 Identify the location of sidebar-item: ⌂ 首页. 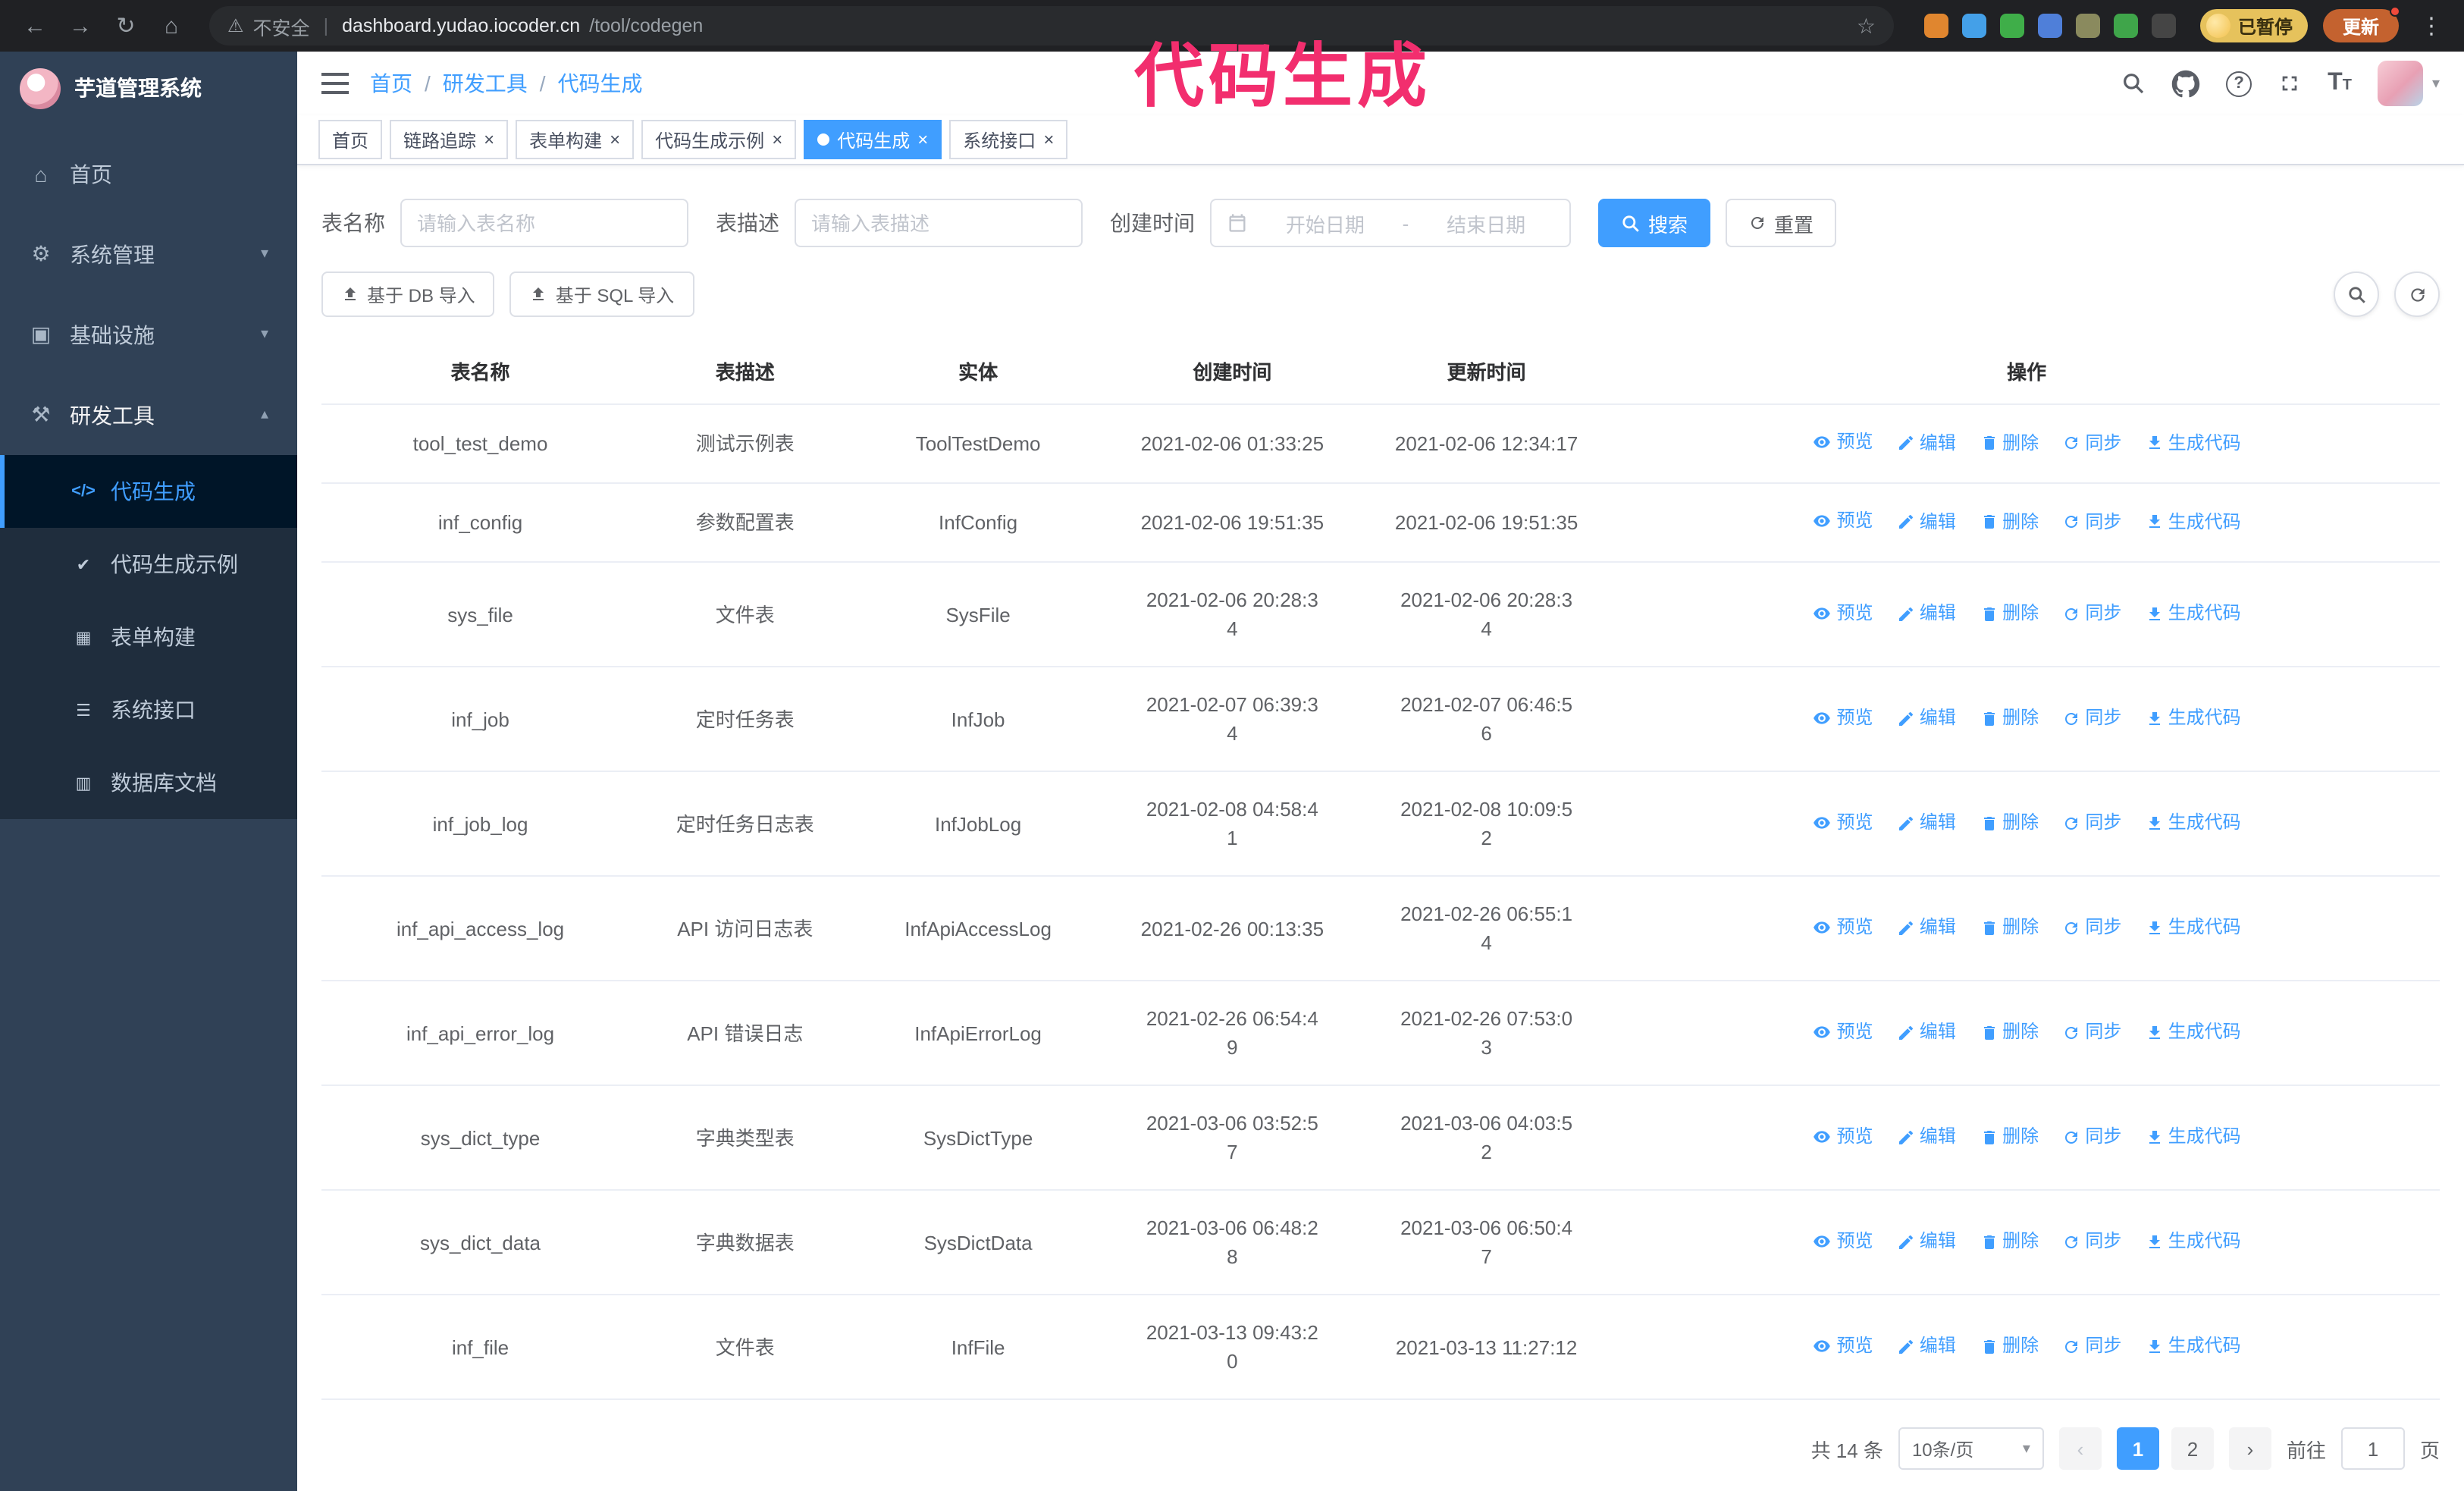
(148, 173).